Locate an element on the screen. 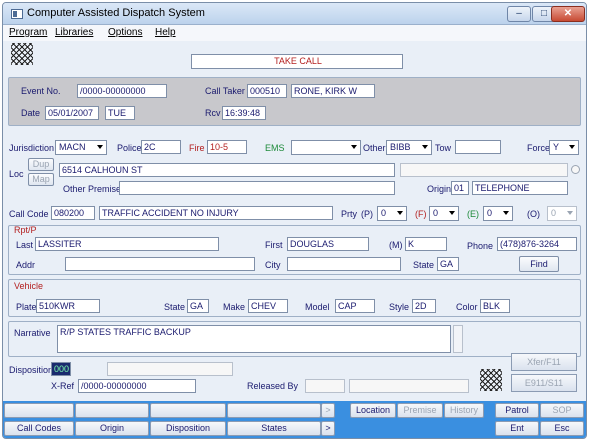  plate-field: 510KWR is located at coordinates (68, 306).